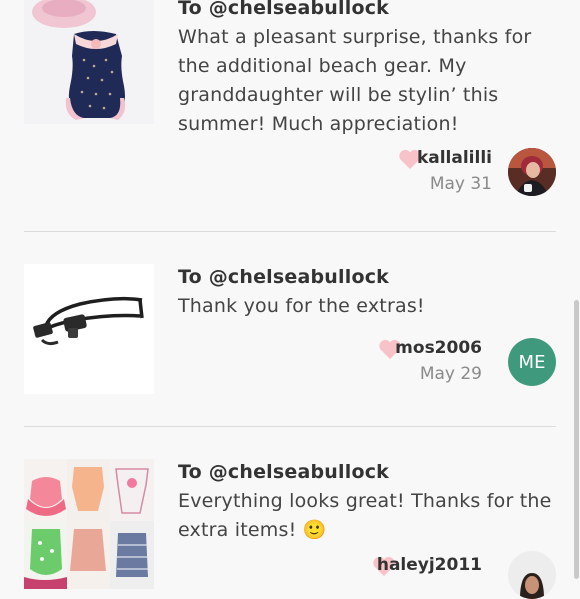  I want to click on scrollbar, so click(576, 439).